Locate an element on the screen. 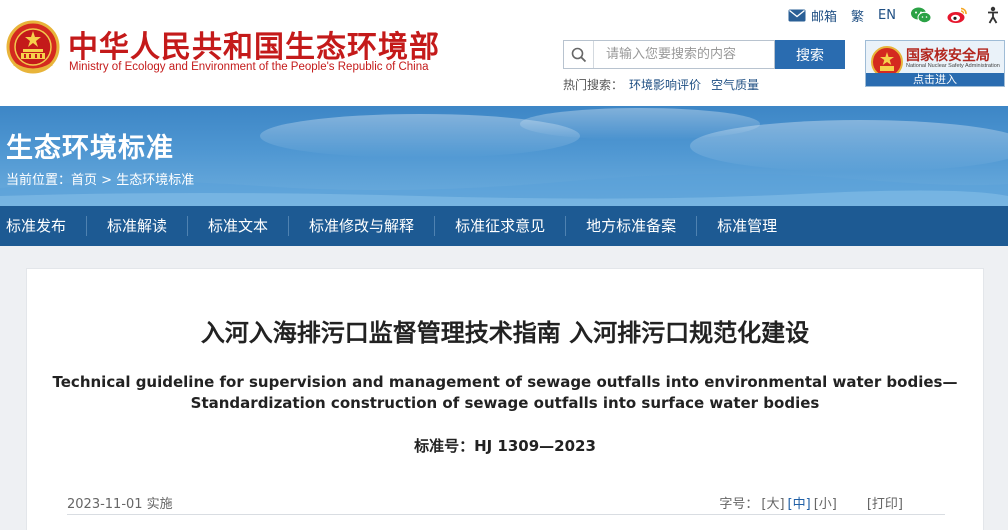 Image resolution: width=1008 pixels, height=530 pixels. search-box is located at coordinates (669, 54).